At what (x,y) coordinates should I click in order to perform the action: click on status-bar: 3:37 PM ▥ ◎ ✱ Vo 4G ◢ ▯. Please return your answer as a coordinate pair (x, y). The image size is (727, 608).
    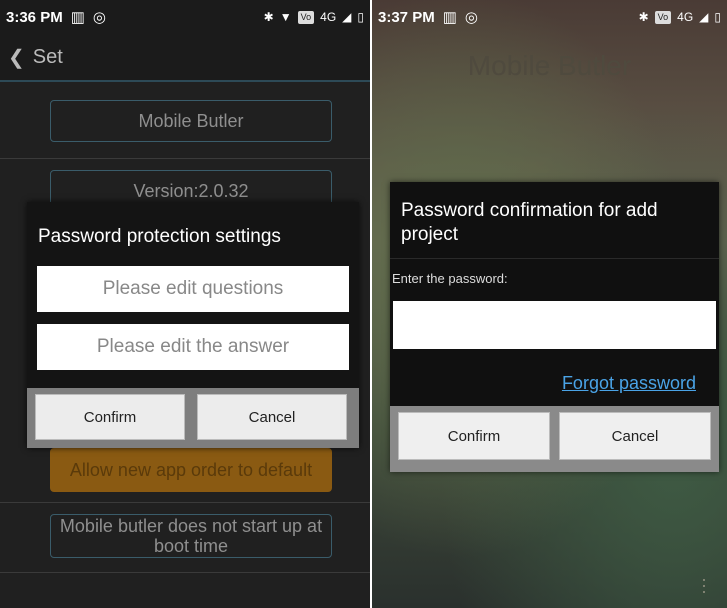
    Looking at the image, I should click on (549, 17).